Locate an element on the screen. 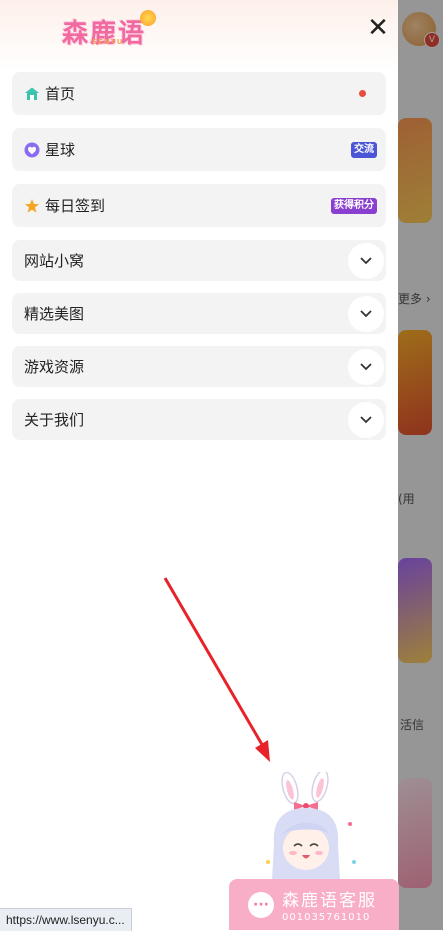 This screenshot has width=443, height=931. menu-item-label: 首页 is located at coordinates (60, 94).